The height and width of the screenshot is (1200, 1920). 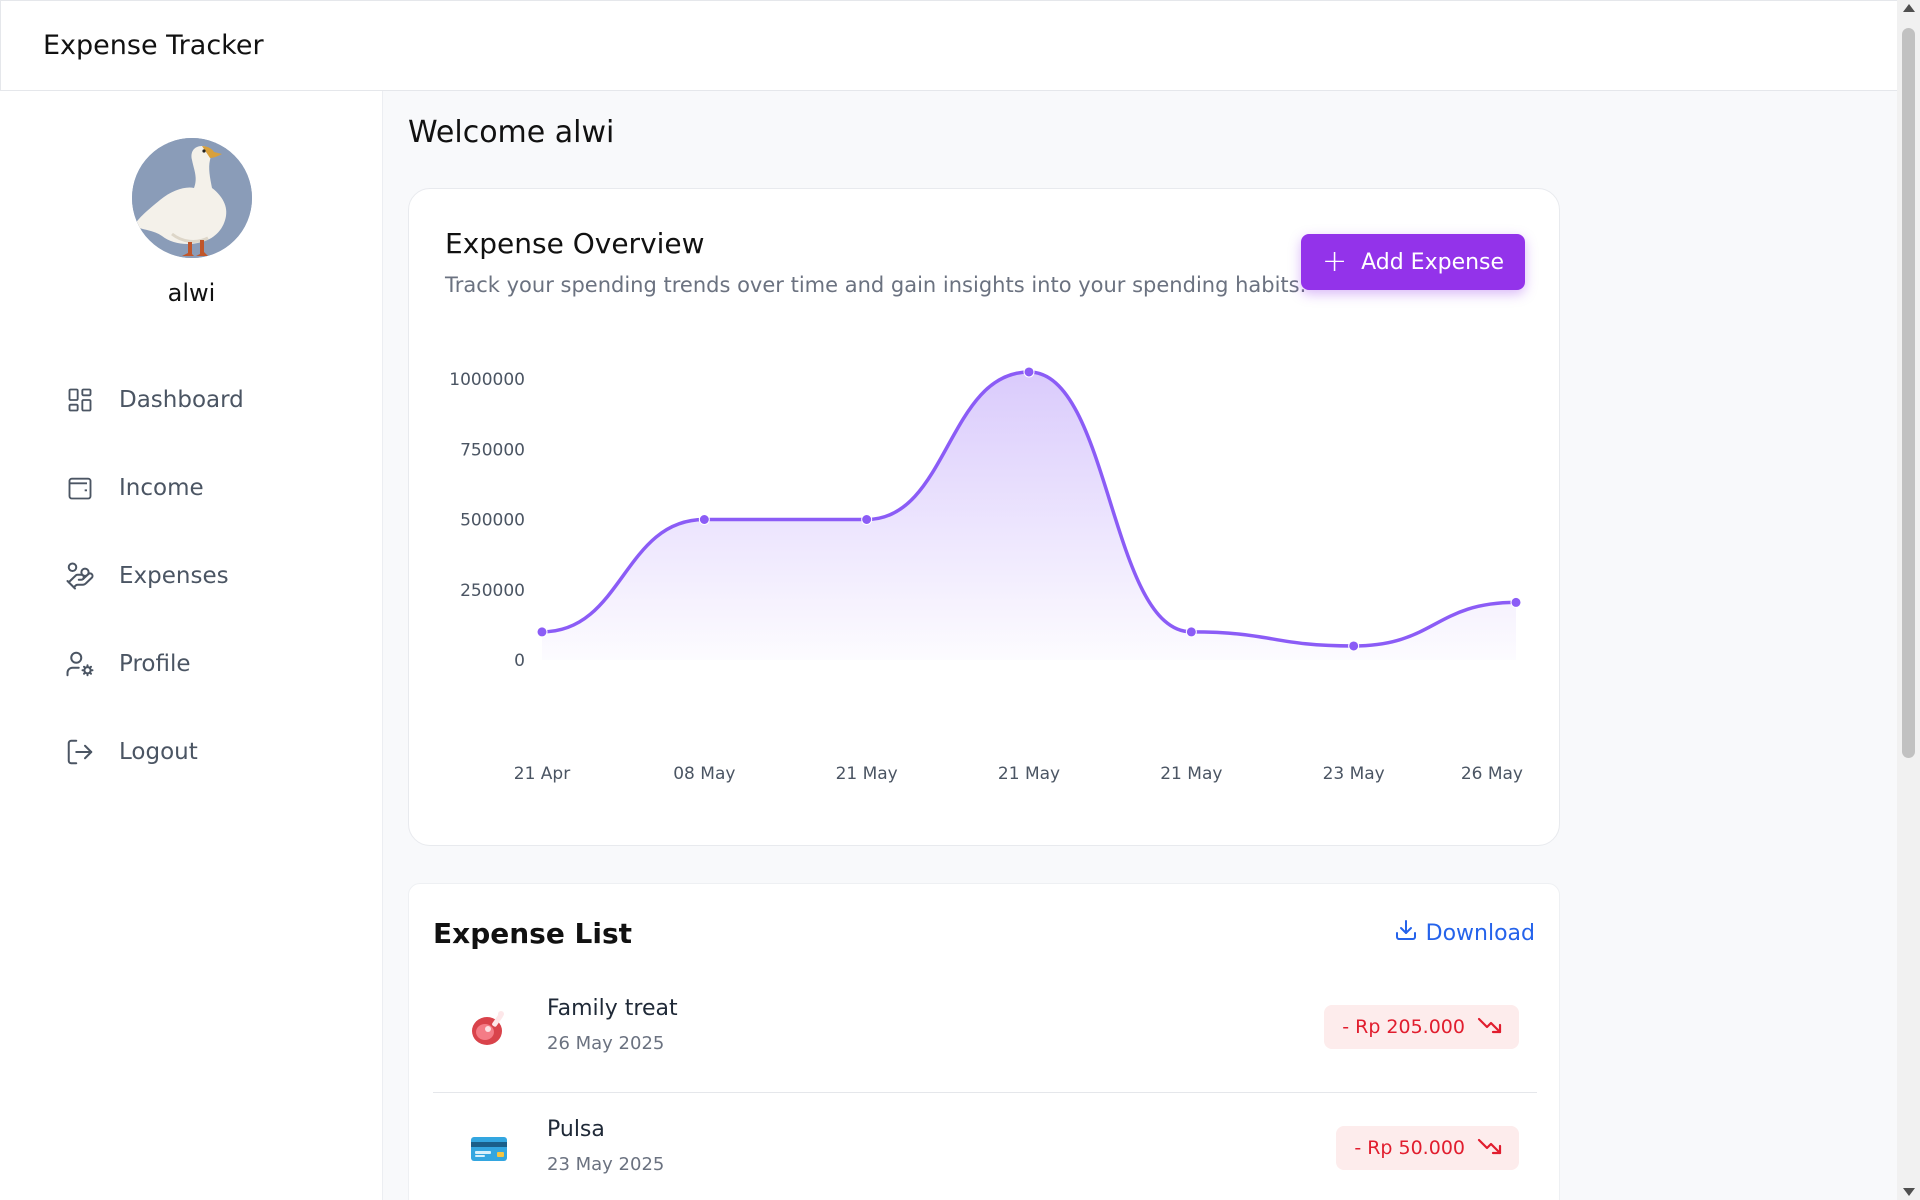 I want to click on app-title: Expense Tracker, so click(x=153, y=45).